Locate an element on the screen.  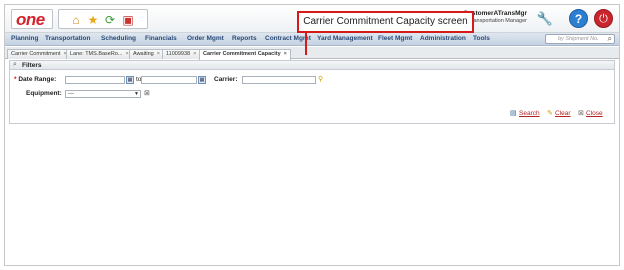
nav-planning: Planning is located at coordinates (24, 38).